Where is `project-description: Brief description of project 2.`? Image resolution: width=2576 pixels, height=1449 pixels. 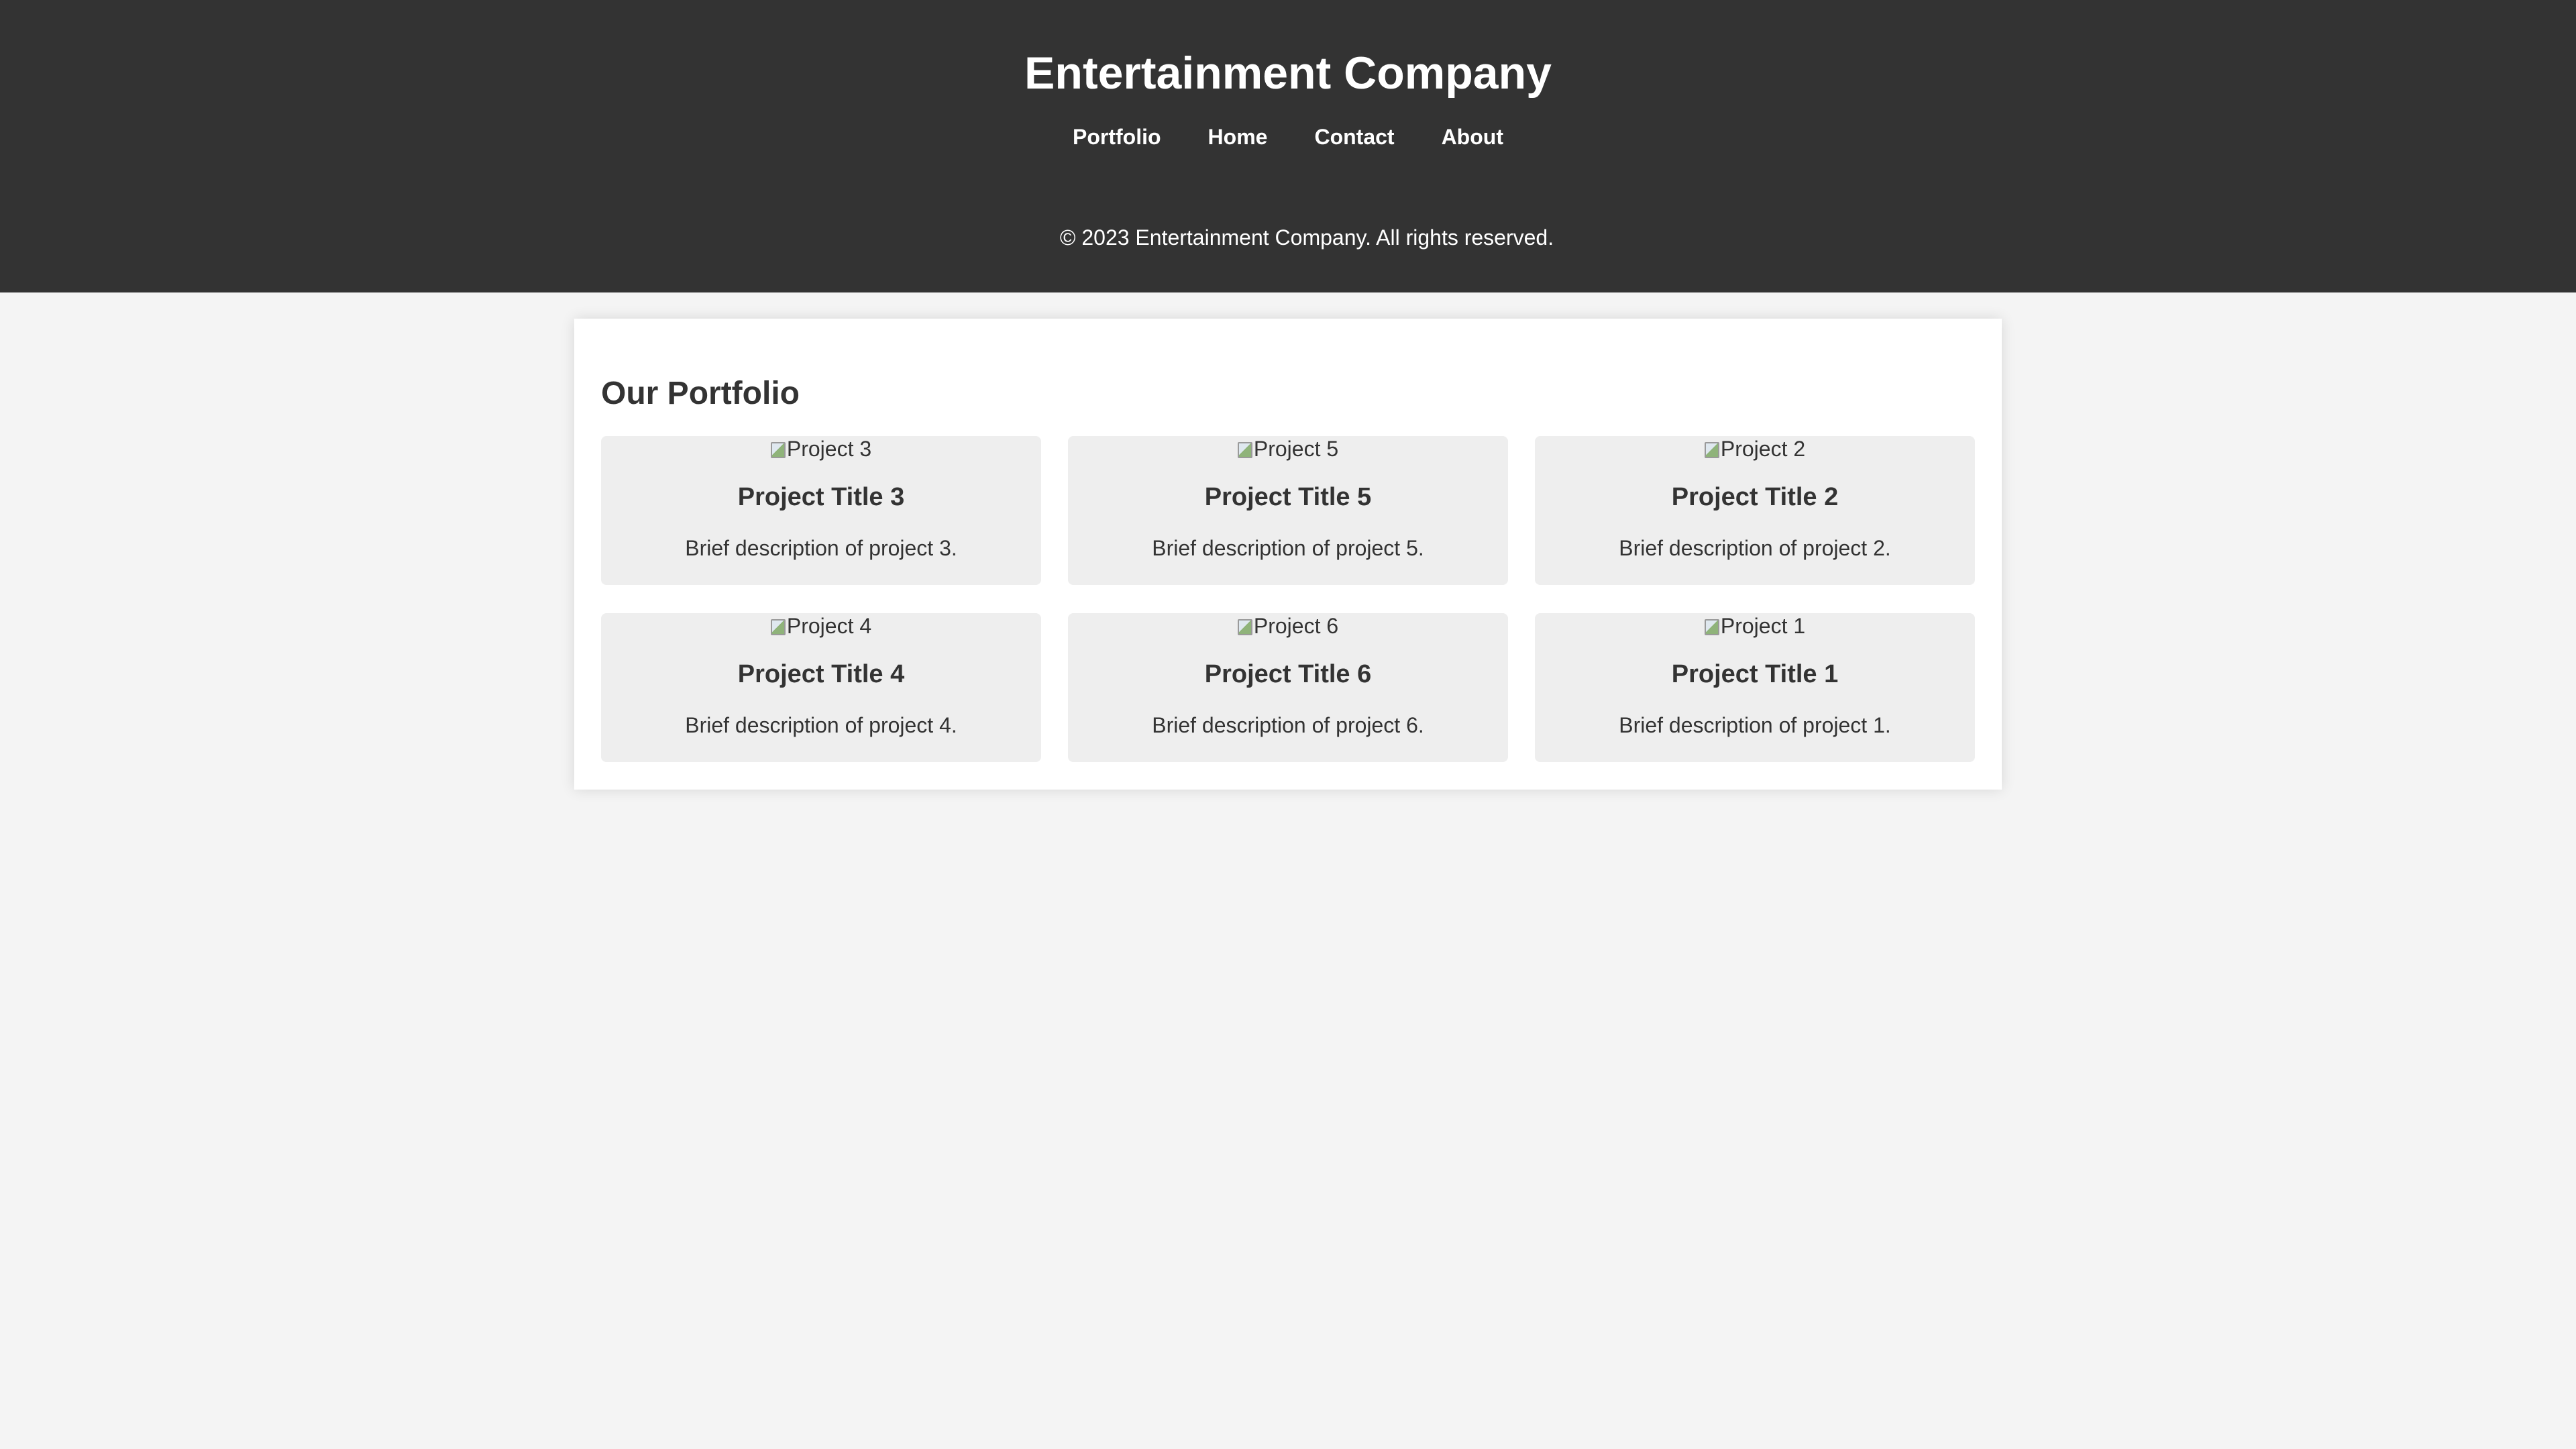 project-description: Brief description of project 2. is located at coordinates (1755, 548).